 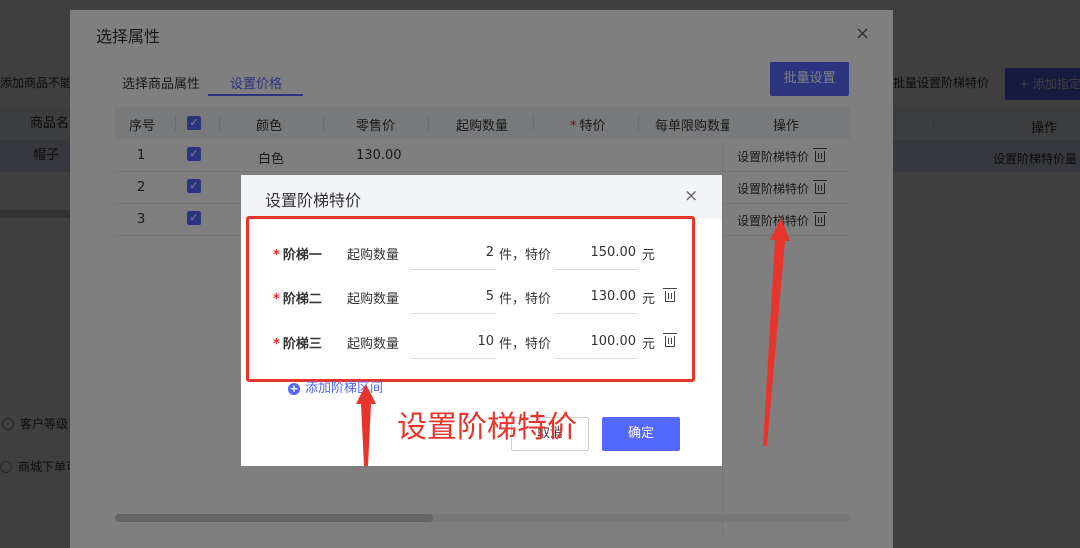 What do you see at coordinates (691, 196) in the screenshot?
I see `close-icon: ×` at bounding box center [691, 196].